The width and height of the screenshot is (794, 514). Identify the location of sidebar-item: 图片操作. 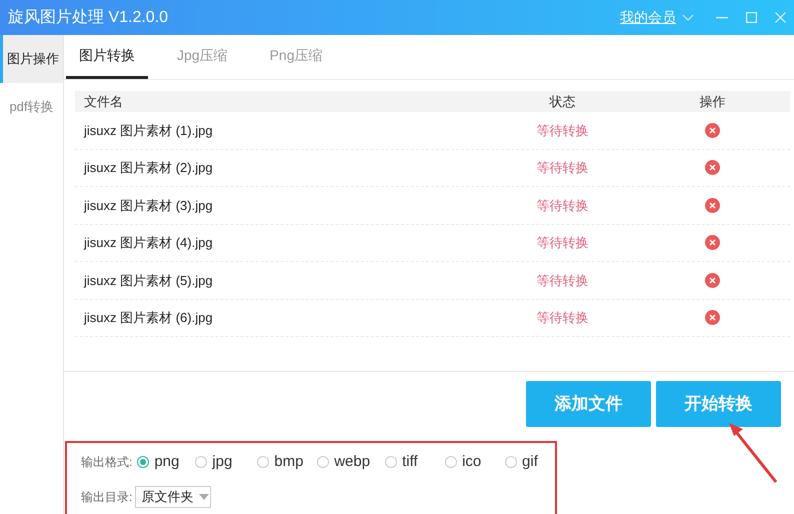
(31, 59).